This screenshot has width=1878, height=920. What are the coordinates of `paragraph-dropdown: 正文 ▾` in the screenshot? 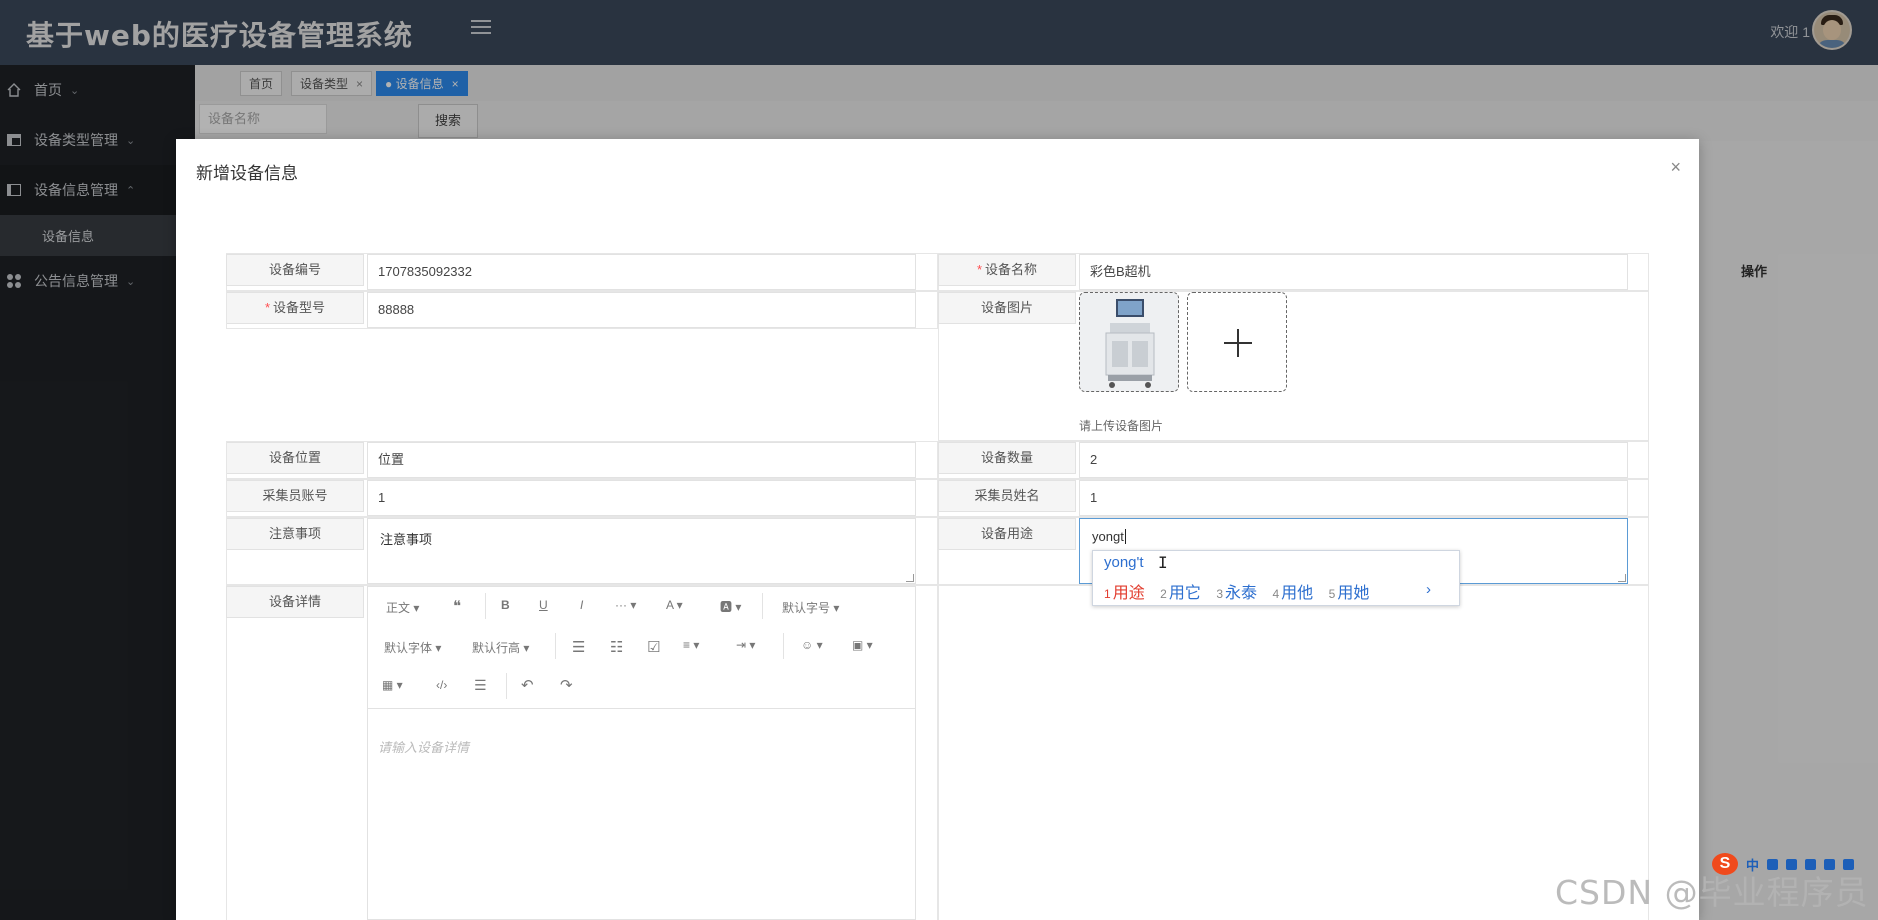 It's located at (402, 607).